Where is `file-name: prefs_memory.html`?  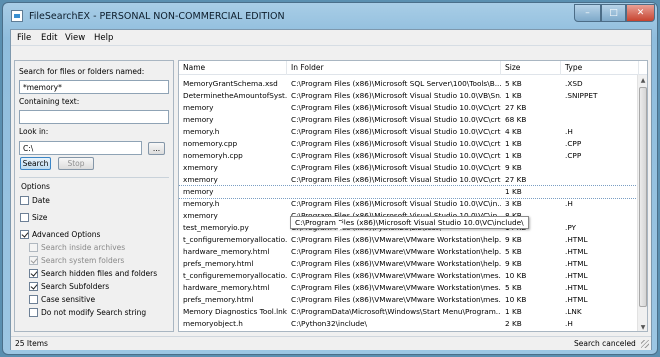
file-name: prefs_memory.html is located at coordinates (218, 299).